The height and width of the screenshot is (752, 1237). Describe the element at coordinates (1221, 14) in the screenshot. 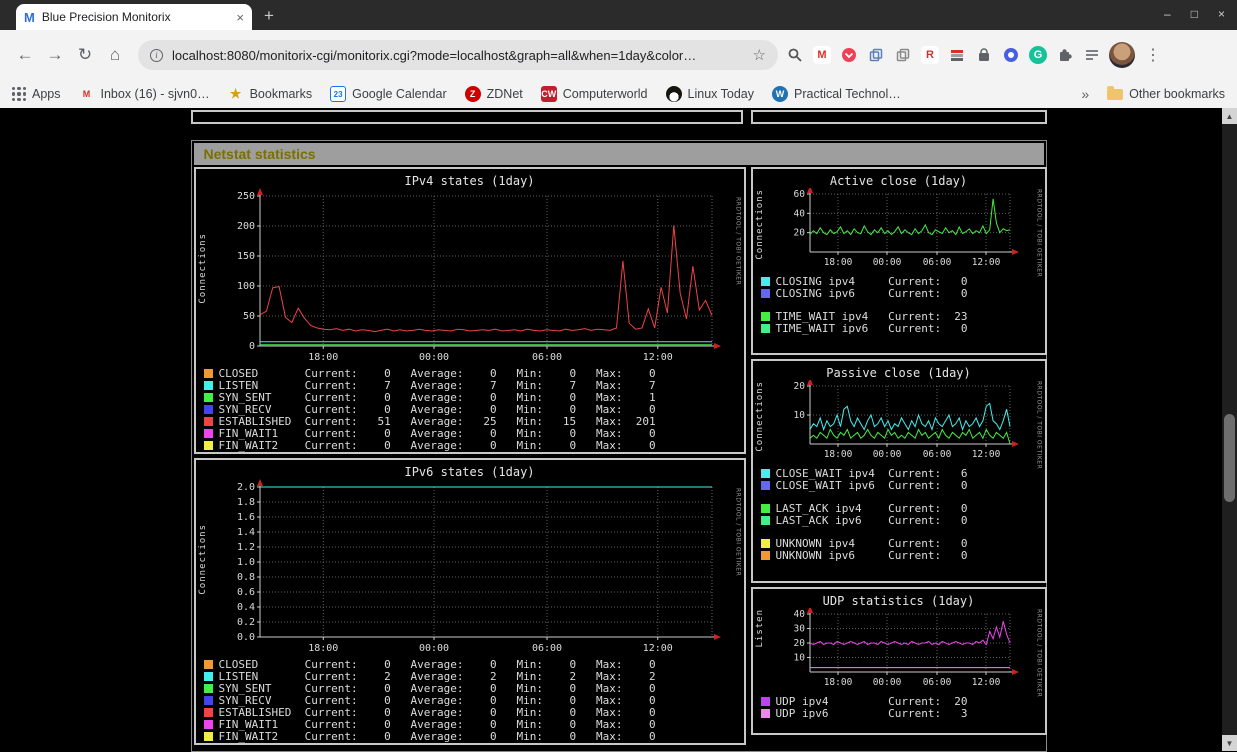

I see `window-close-icon: ×` at that location.